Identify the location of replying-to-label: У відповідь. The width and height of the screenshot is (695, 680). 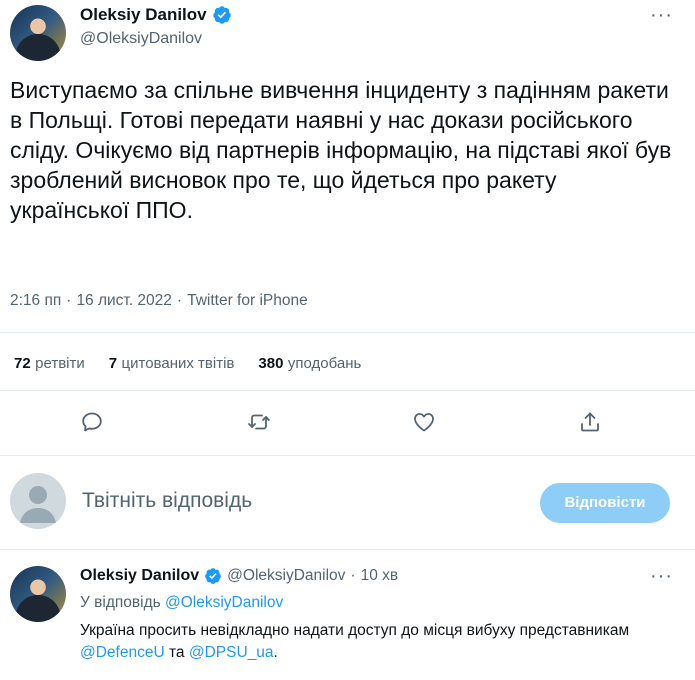
(120, 602).